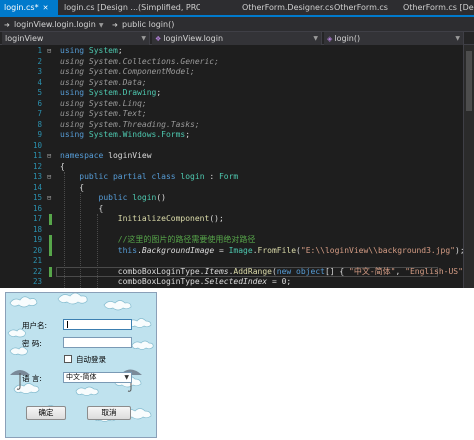 The image size is (474, 440). Describe the element at coordinates (237, 93) in the screenshot. I see `code-line: 5 using System.Drawing;` at that location.